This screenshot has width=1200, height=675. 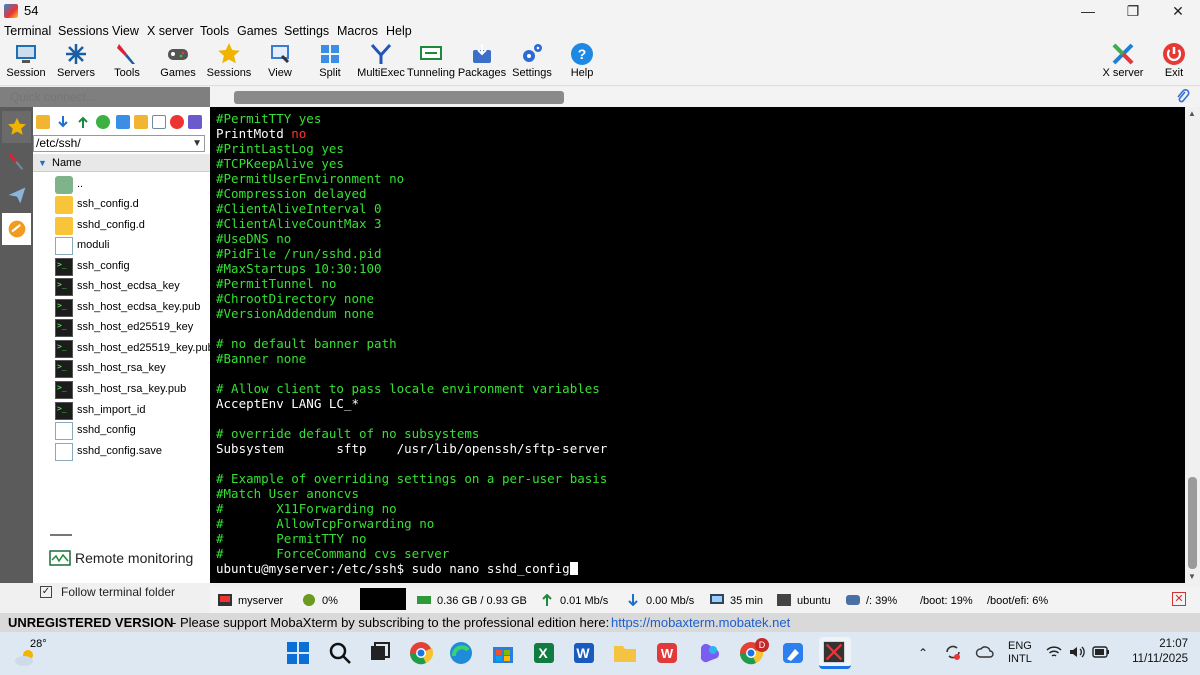 What do you see at coordinates (141, 122) in the screenshot?
I see `new-folder-icon` at bounding box center [141, 122].